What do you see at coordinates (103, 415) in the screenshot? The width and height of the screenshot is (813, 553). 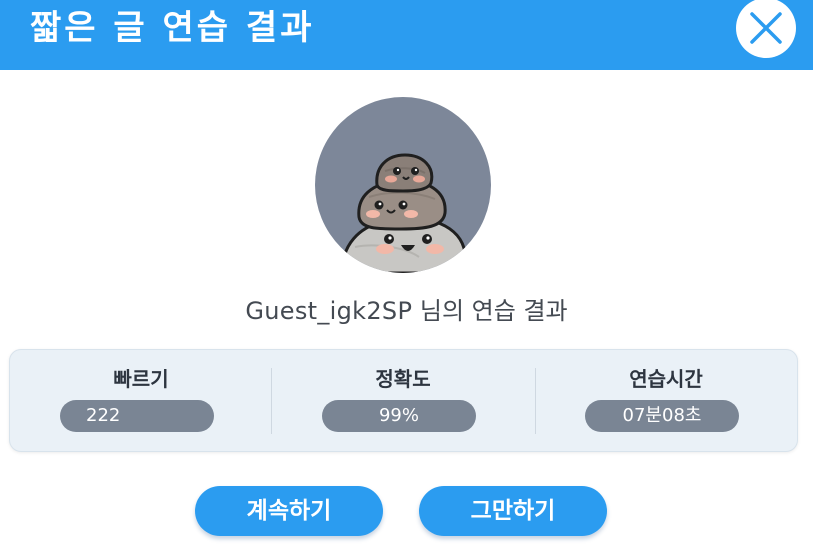 I see `stat-value: 222` at bounding box center [103, 415].